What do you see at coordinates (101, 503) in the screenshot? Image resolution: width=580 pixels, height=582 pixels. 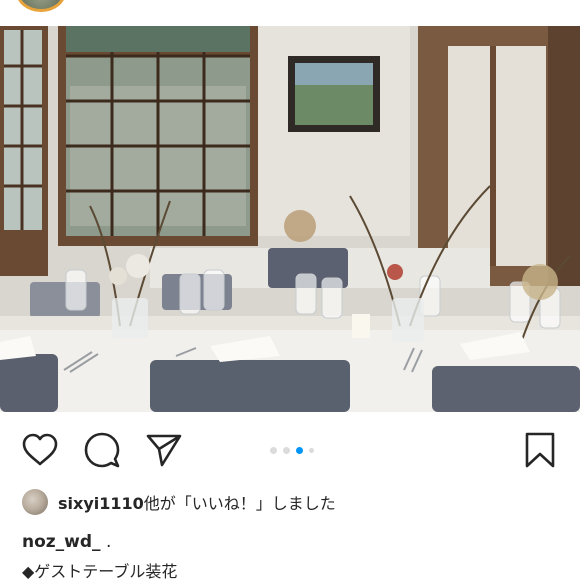 I see `liker-username: sixyi1110` at bounding box center [101, 503].